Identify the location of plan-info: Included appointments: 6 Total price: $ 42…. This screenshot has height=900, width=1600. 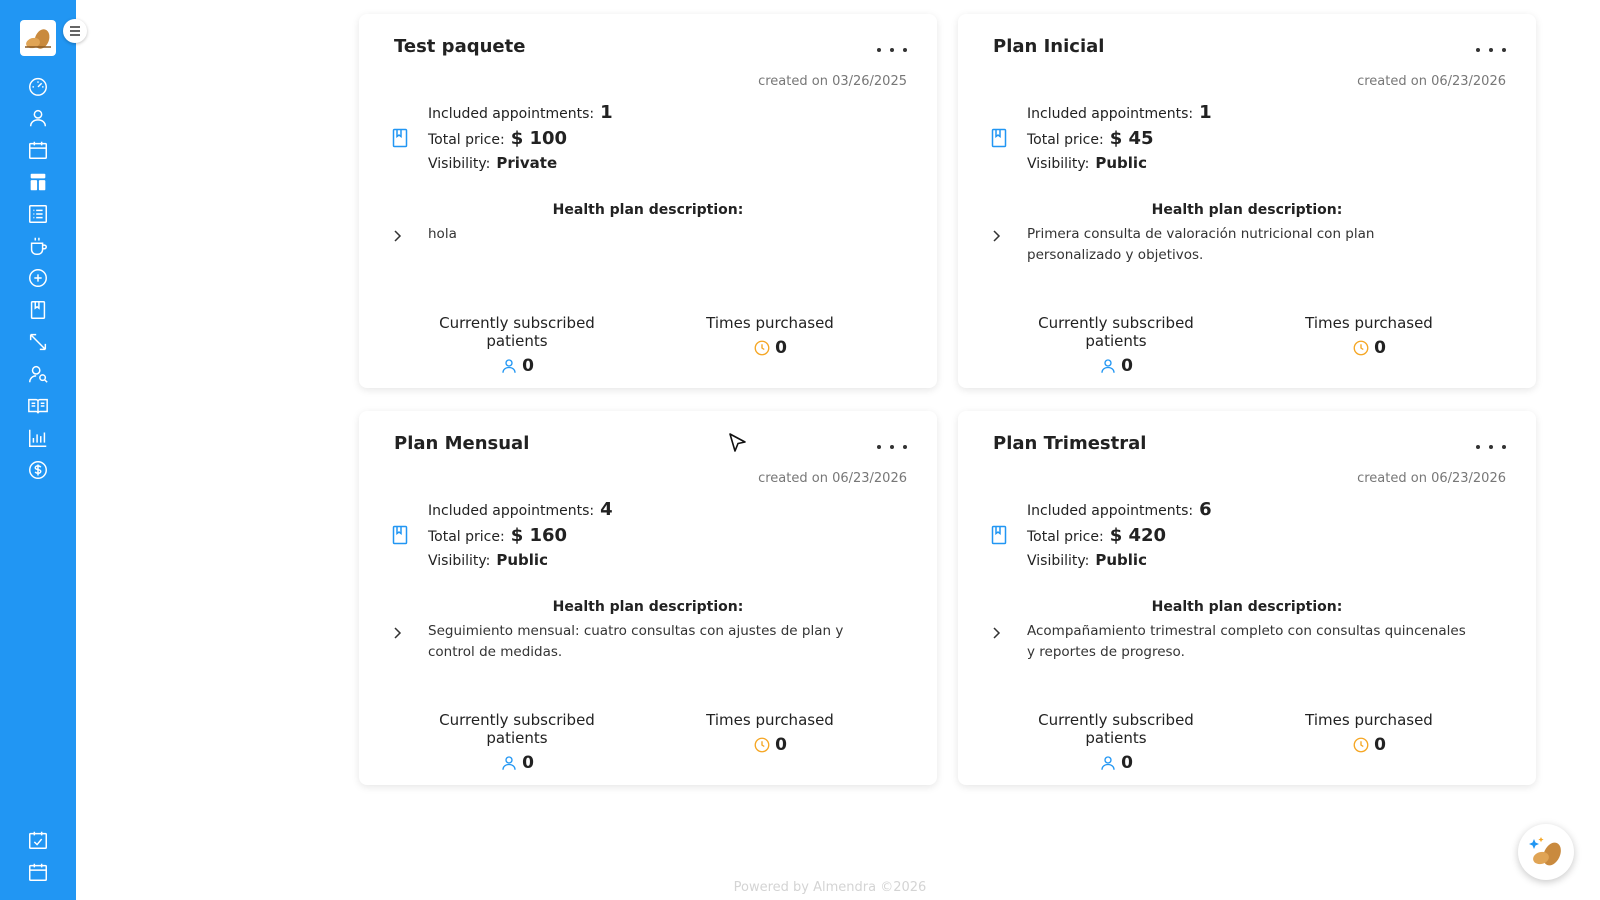
(1119, 538).